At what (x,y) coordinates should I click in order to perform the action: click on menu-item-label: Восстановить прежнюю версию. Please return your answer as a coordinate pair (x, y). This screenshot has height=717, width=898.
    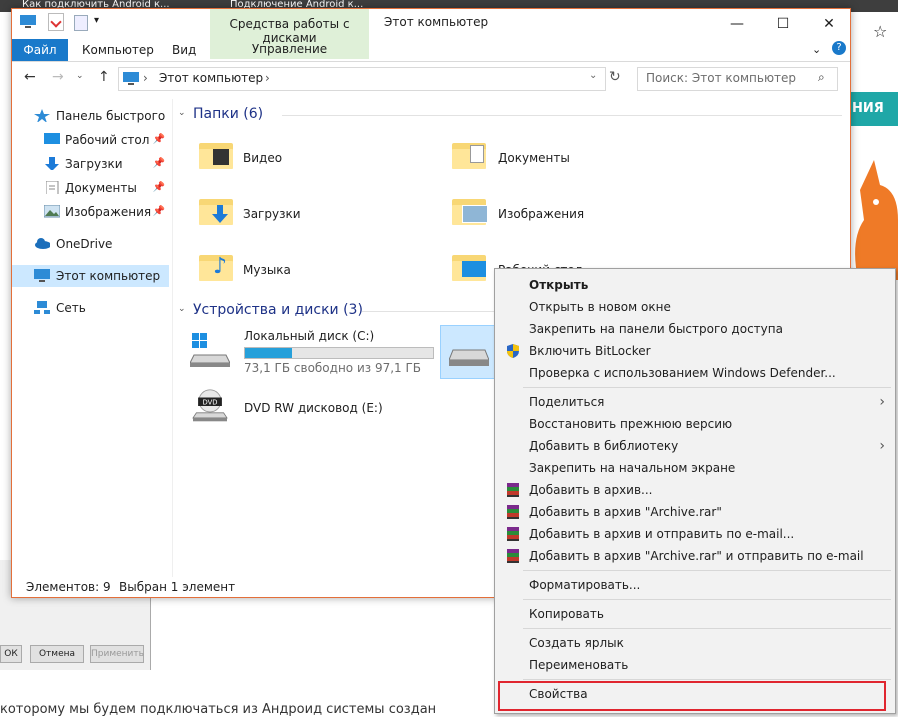
    Looking at the image, I should click on (631, 424).